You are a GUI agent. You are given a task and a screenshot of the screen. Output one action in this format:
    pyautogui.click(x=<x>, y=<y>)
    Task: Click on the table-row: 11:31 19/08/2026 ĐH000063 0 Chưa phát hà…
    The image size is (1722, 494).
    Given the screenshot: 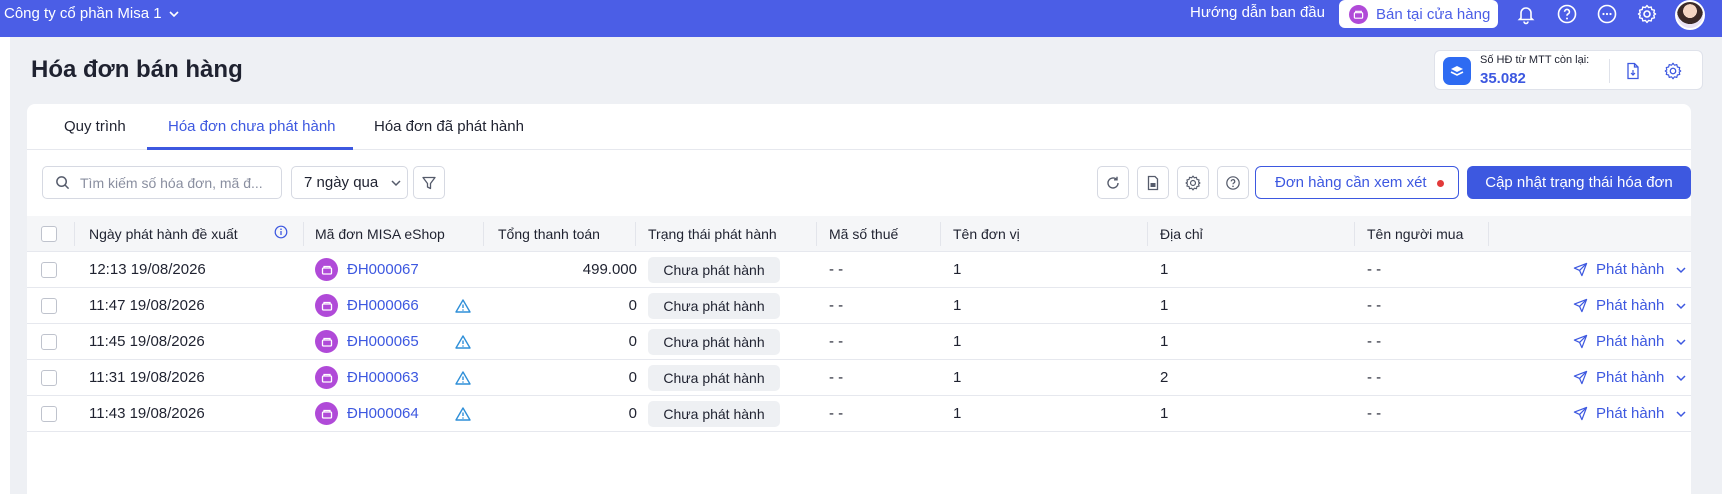 What is the action you would take?
    pyautogui.click(x=859, y=378)
    